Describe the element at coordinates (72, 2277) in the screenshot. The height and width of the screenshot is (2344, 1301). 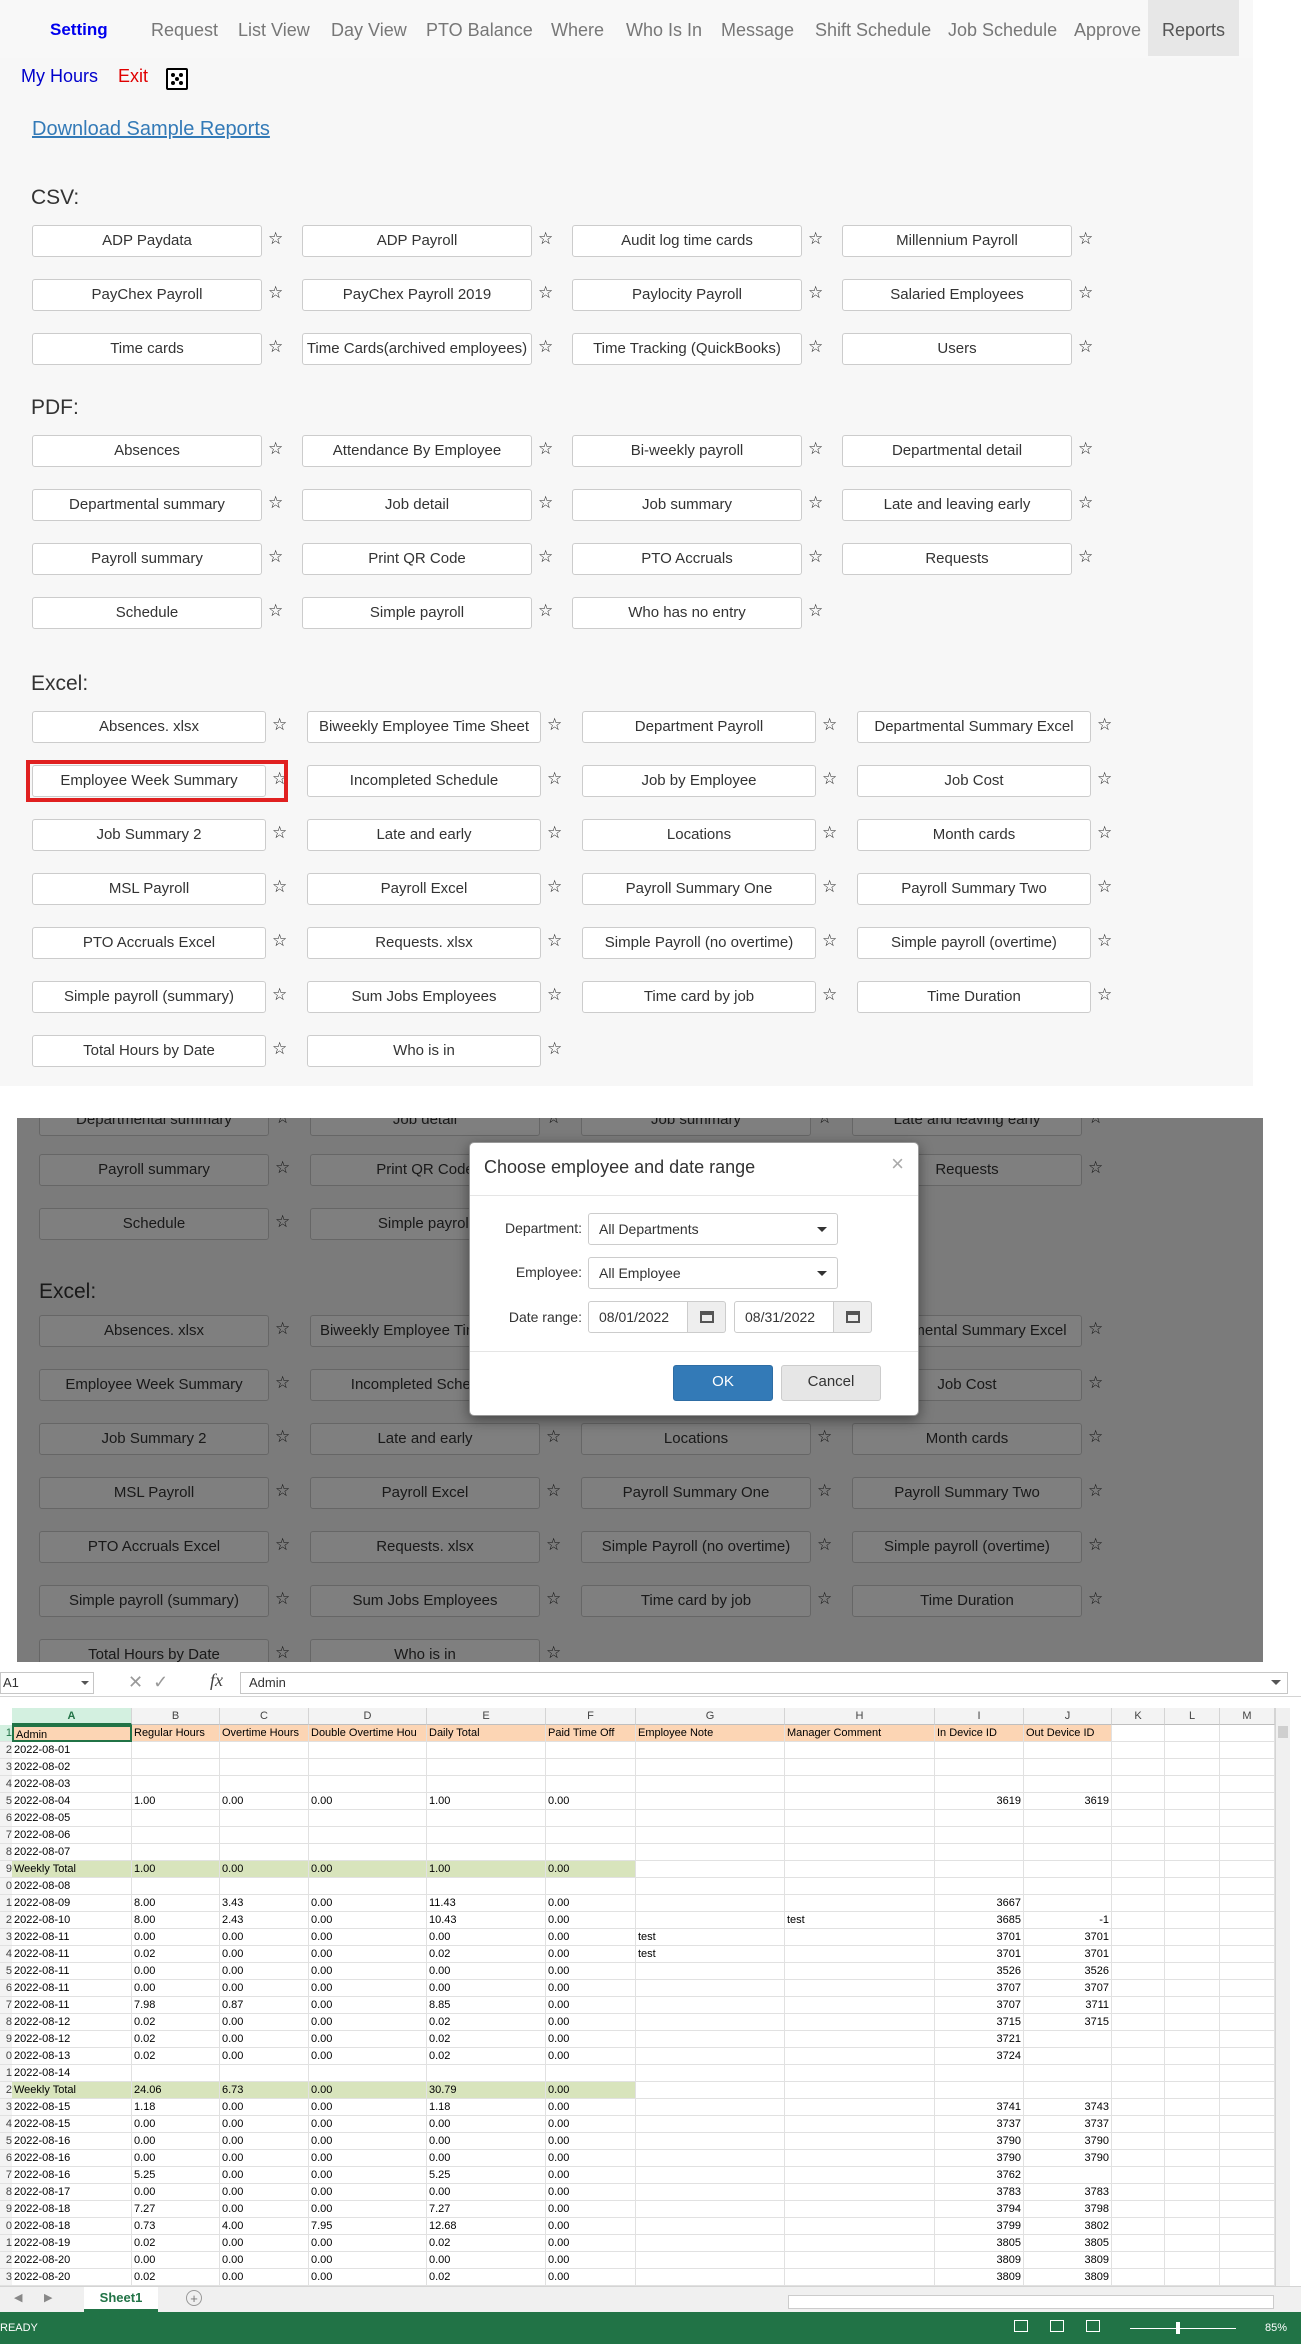
I see `table-cell: 2022-08-20` at that location.